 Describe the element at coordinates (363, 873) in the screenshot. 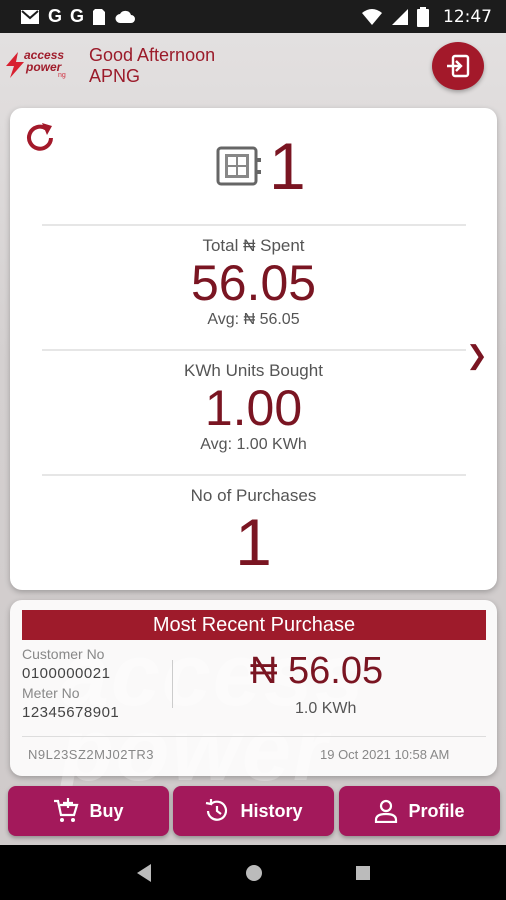

I see `recents-icon` at that location.